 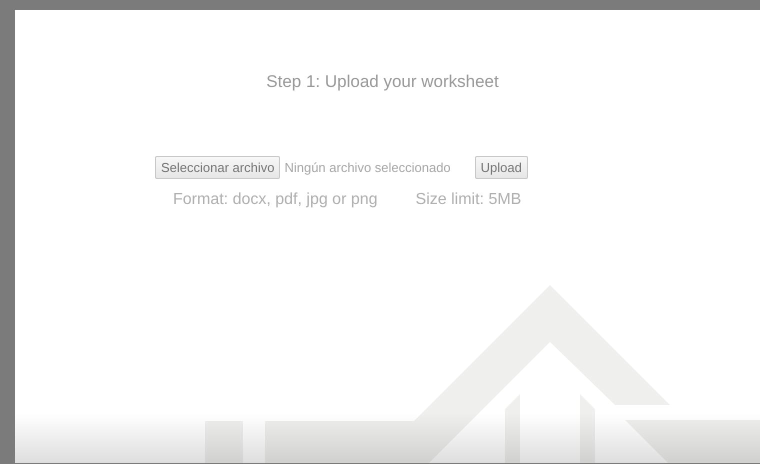 I want to click on file-status-text: Ningún archivo seleccionado, so click(x=367, y=167).